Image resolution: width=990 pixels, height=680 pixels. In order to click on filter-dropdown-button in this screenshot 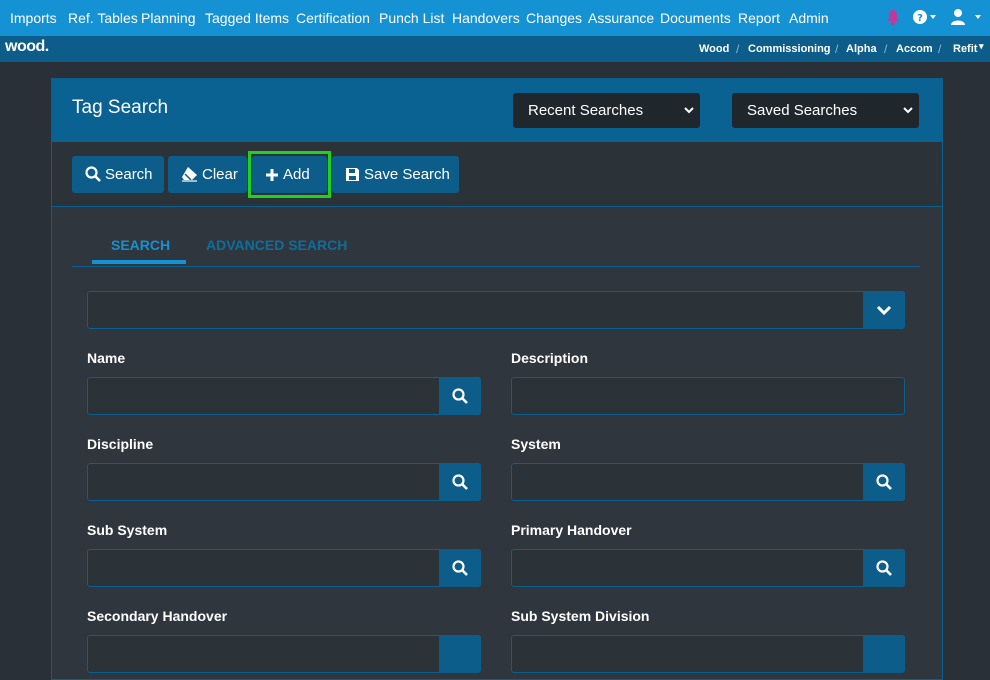, I will do `click(884, 310)`.